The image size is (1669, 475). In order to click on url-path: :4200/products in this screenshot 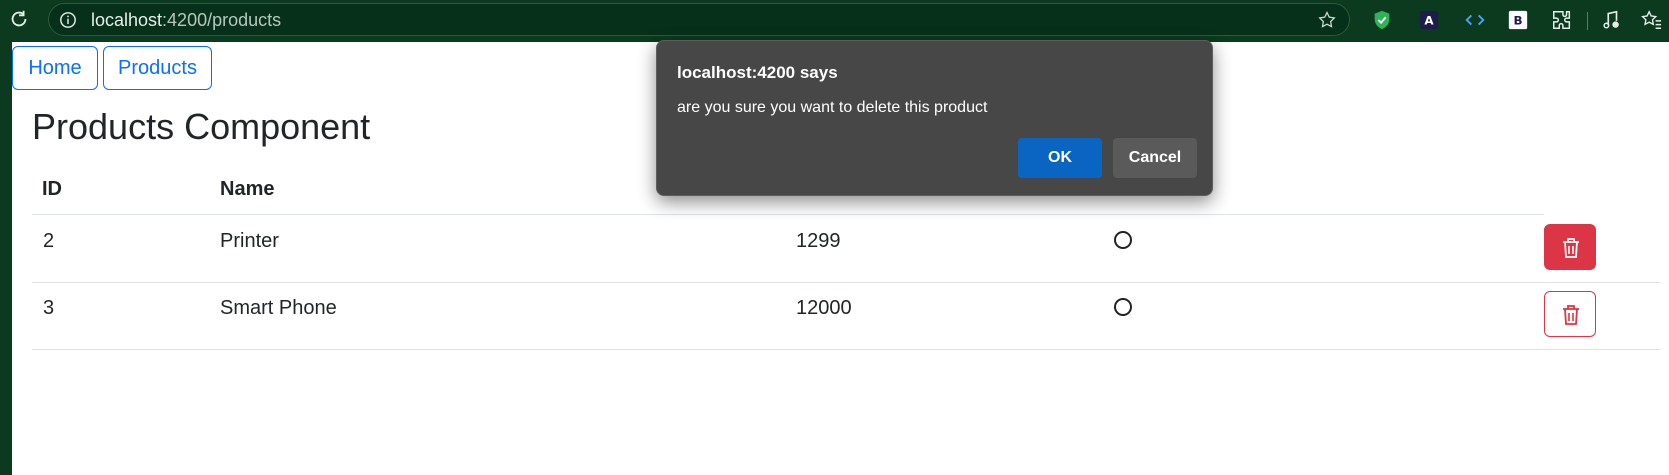, I will do `click(222, 20)`.